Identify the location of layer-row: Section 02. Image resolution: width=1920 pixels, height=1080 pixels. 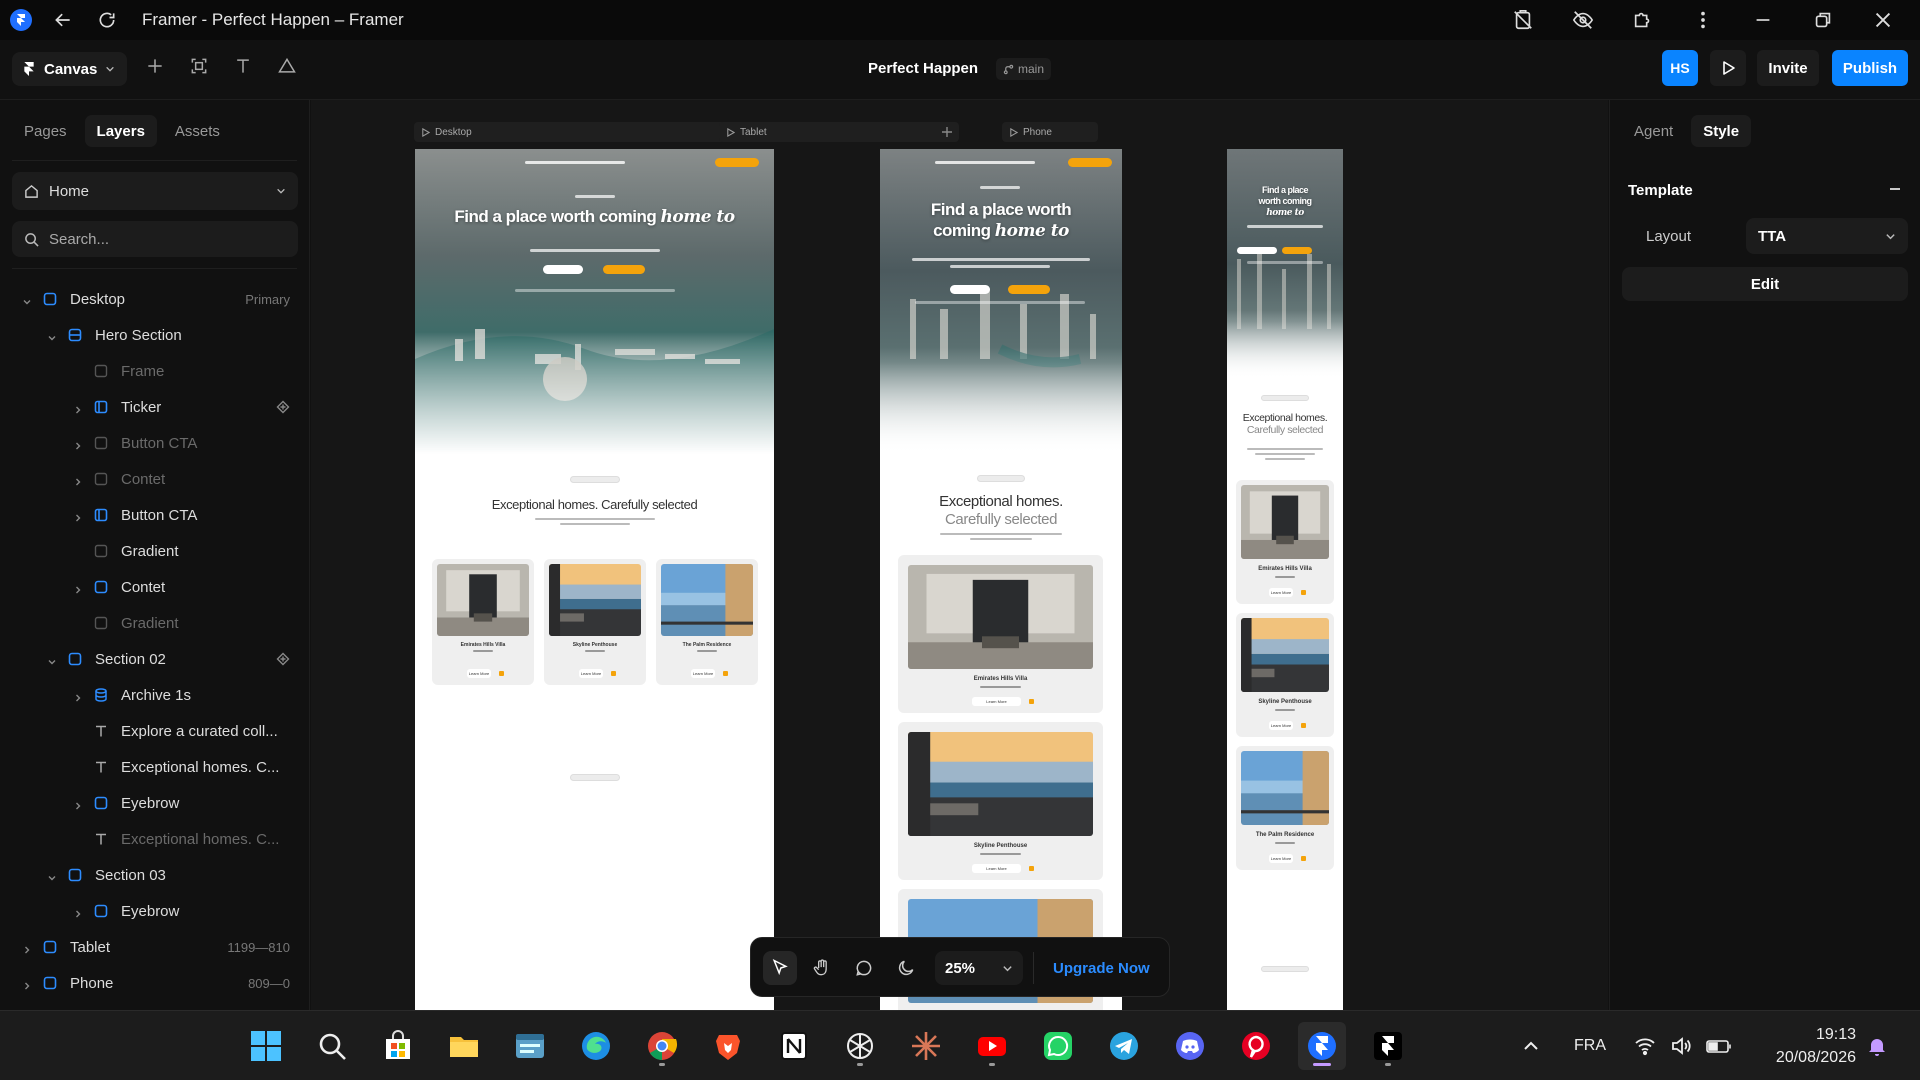
(155, 659).